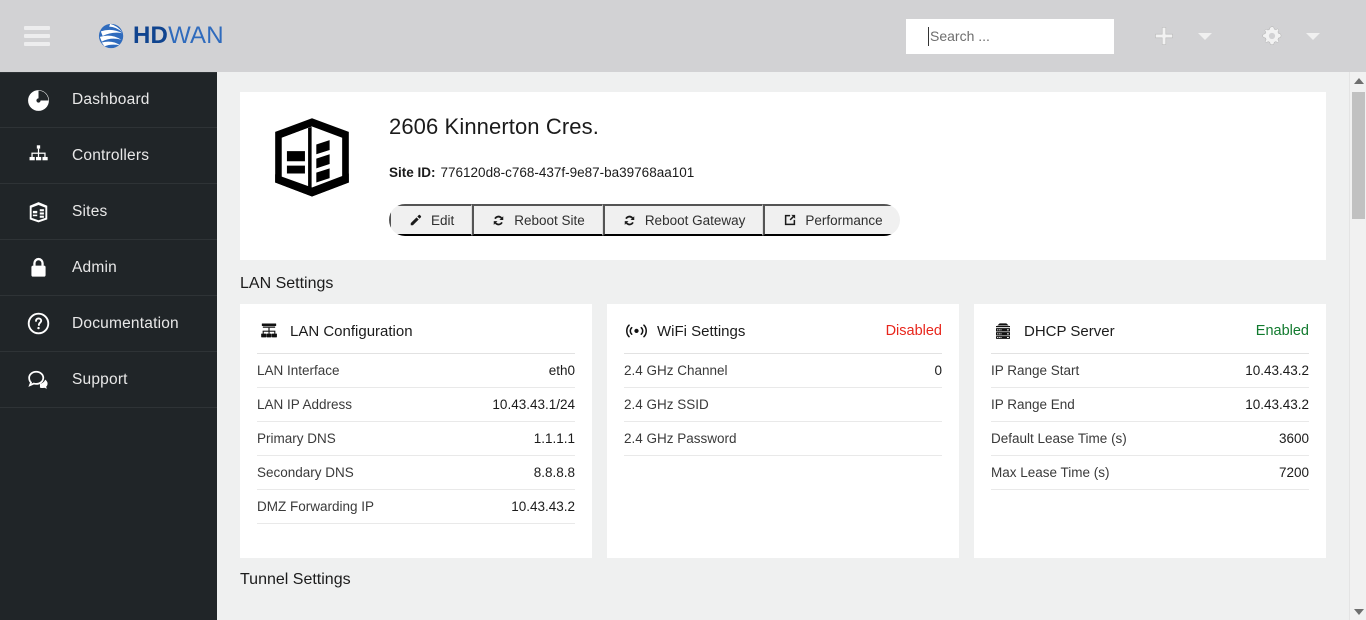 This screenshot has height=620, width=1366. I want to click on table-row: 2.4 GHz Channel 0, so click(783, 371).